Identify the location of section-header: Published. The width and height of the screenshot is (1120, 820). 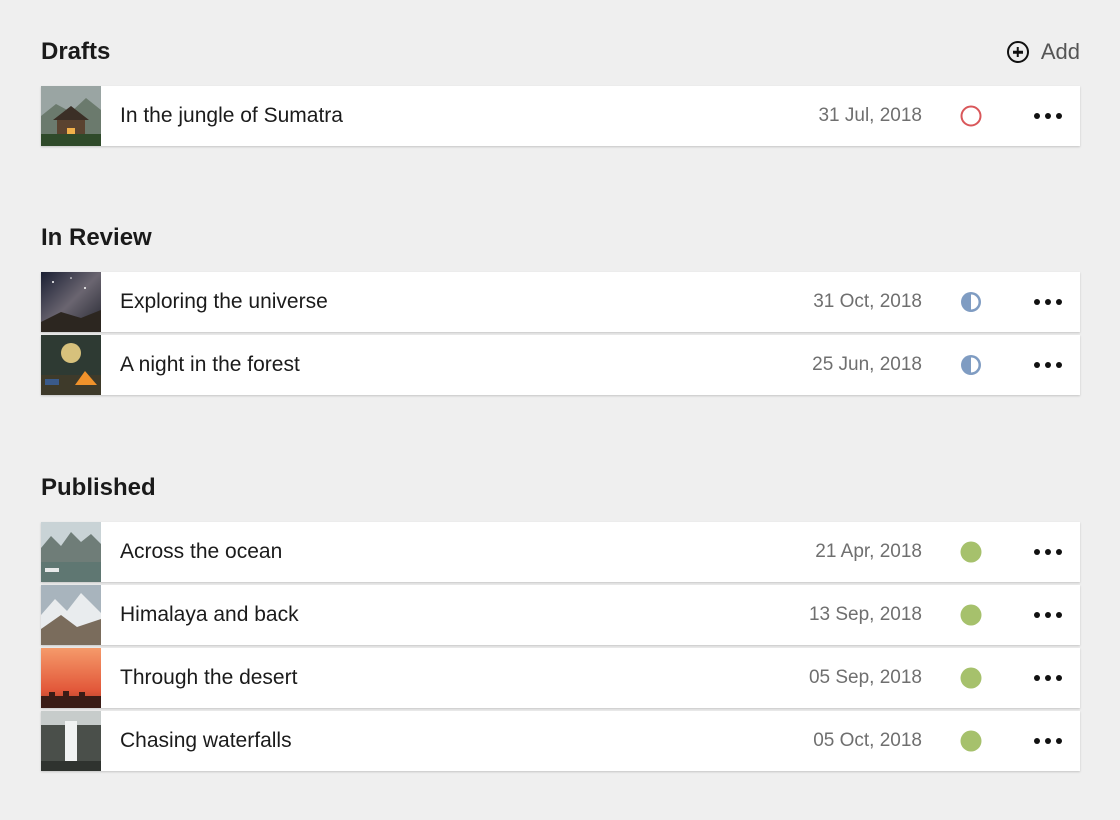
(560, 488).